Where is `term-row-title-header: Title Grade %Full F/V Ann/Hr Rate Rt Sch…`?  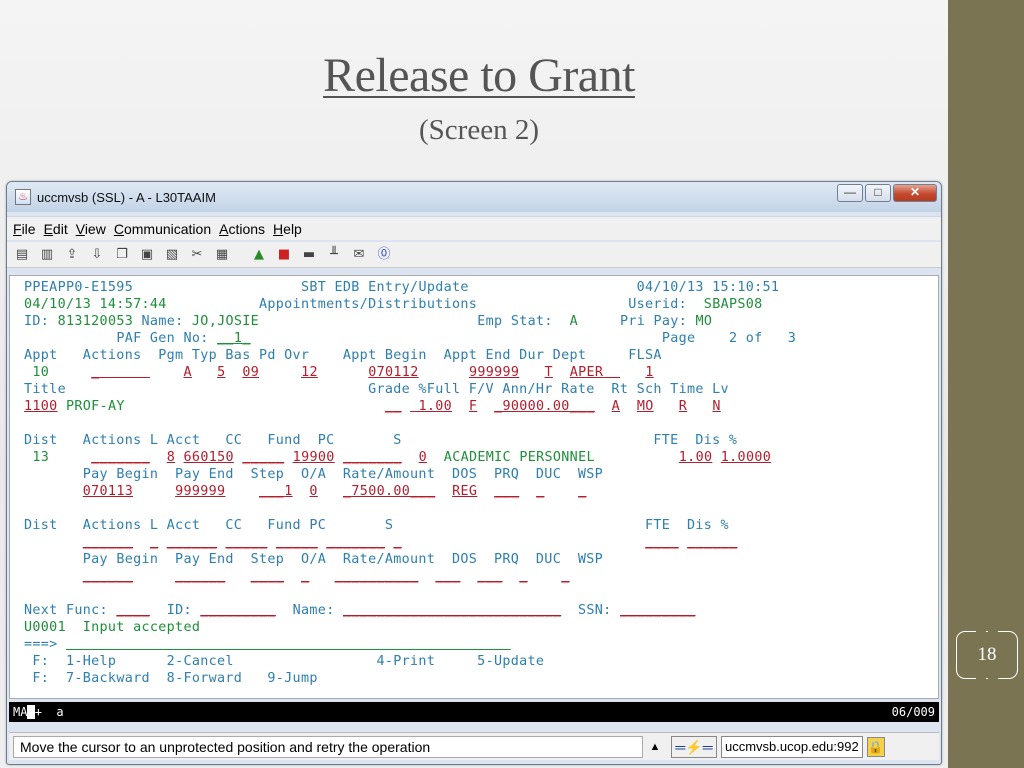 term-row-title-header: Title Grade %Full F/V Ann/Hr Rate Rt Sch… is located at coordinates (376, 389).